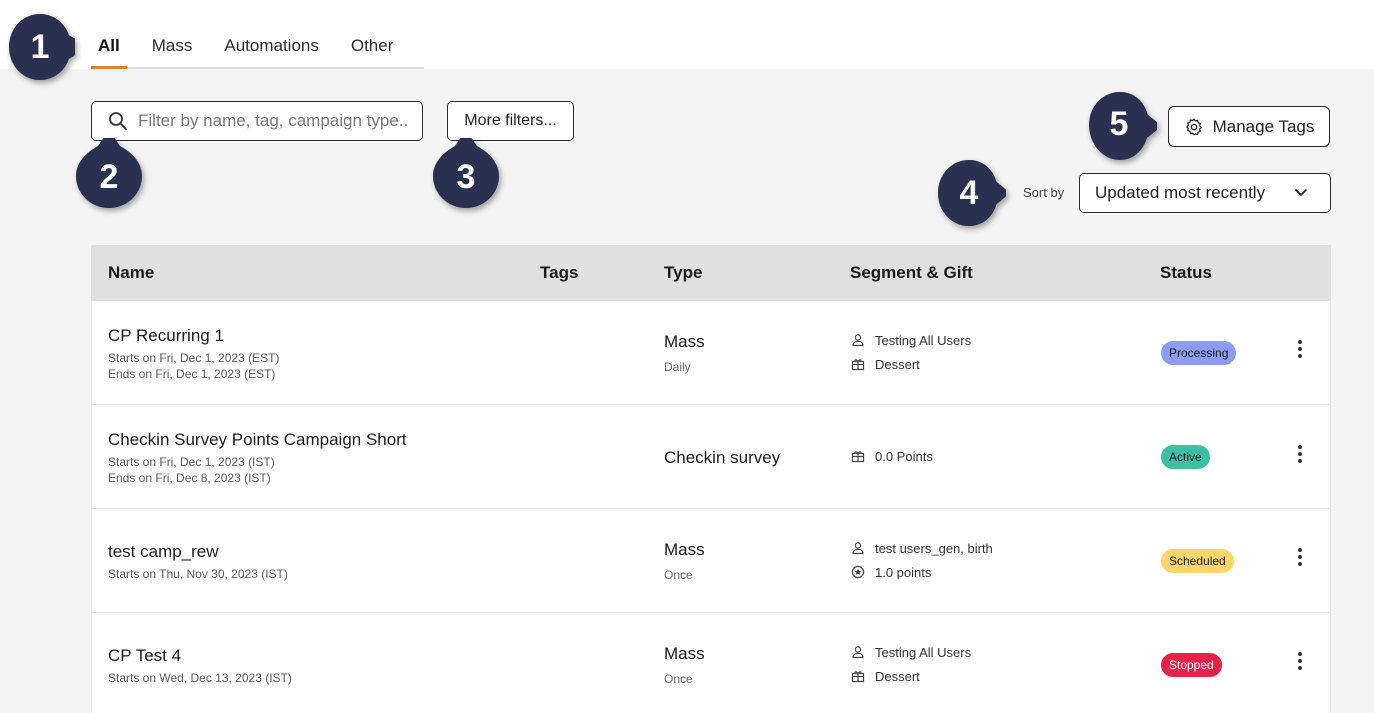  I want to click on top-bar: All Mass Automations Other, so click(687, 34).